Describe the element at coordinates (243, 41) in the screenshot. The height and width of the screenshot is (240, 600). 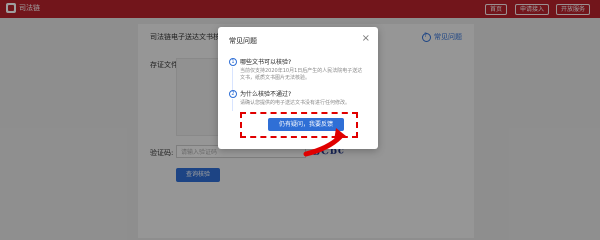
I see `modal-title: 常见问题` at that location.